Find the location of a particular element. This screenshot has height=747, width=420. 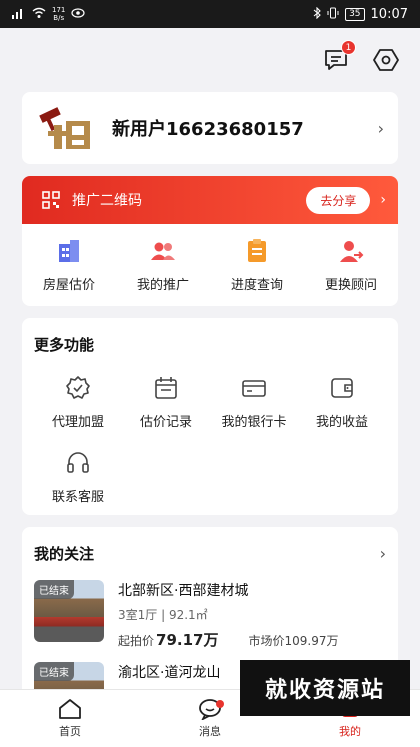

start-price-label: 起拍价 is located at coordinates (136, 641).